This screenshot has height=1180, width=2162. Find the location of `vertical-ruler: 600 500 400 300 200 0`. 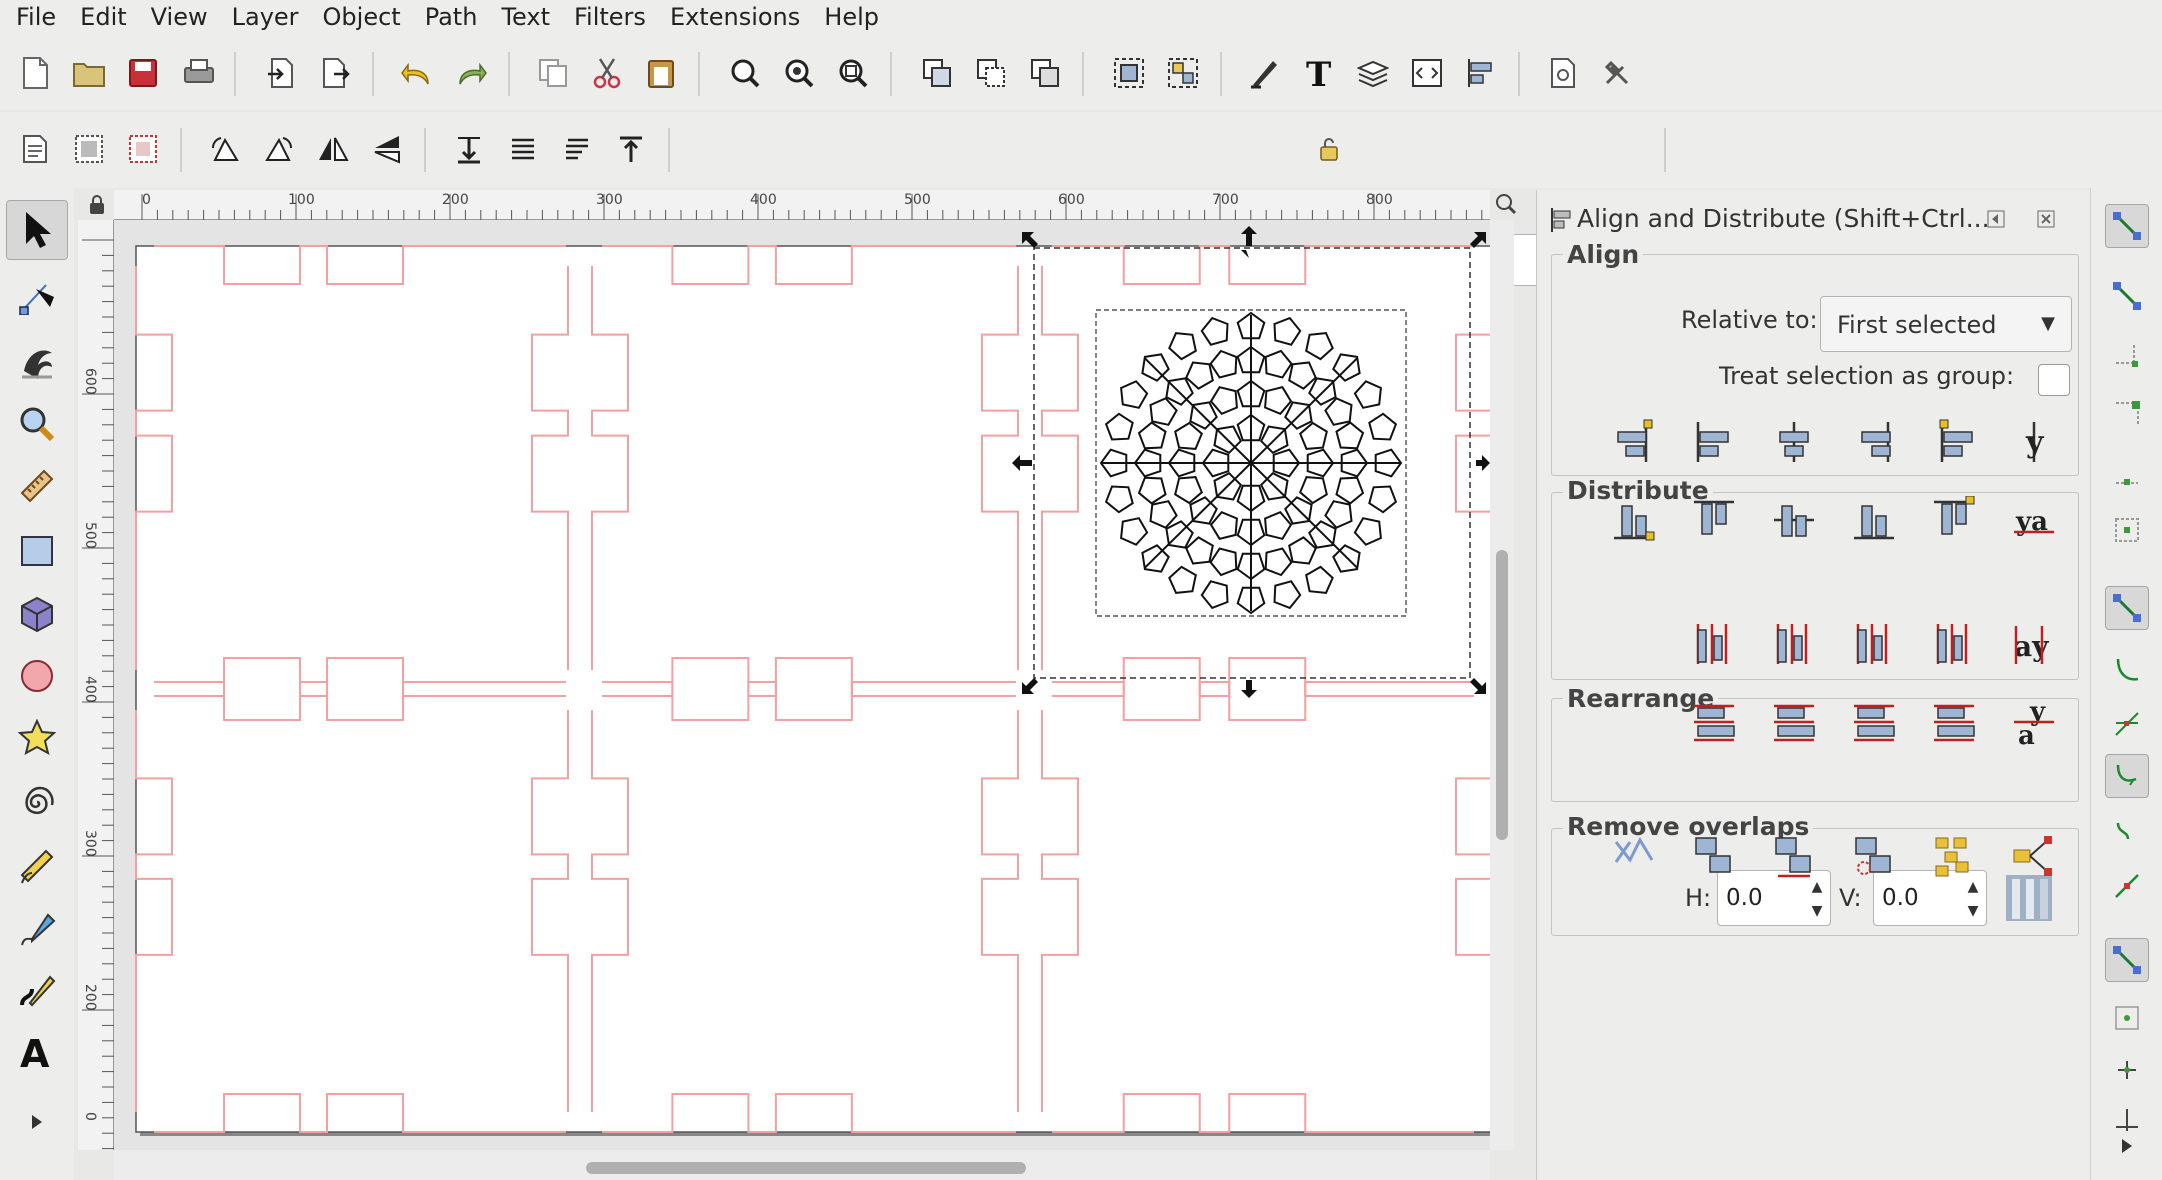

vertical-ruler: 600 500 400 300 200 0 is located at coordinates (96, 685).